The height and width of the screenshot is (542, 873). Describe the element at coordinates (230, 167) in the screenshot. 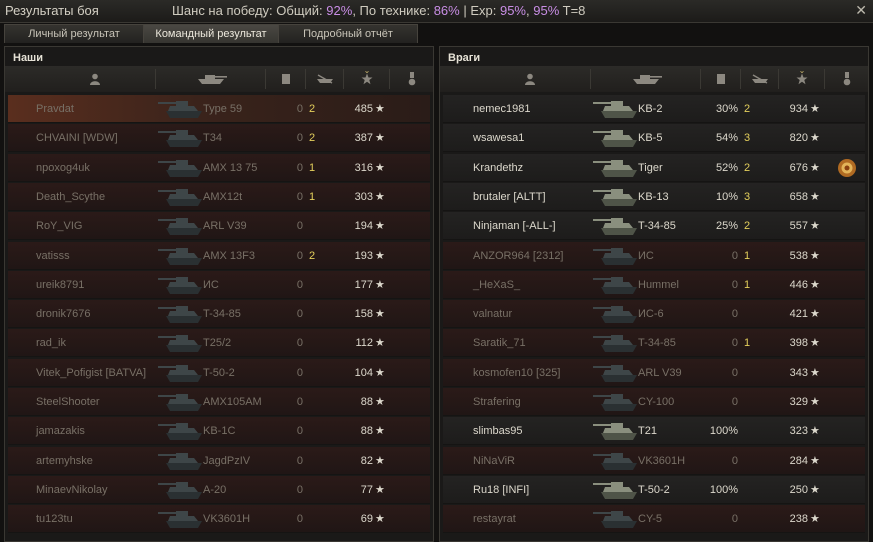

I see `tank-name: AMX 13 75` at that location.